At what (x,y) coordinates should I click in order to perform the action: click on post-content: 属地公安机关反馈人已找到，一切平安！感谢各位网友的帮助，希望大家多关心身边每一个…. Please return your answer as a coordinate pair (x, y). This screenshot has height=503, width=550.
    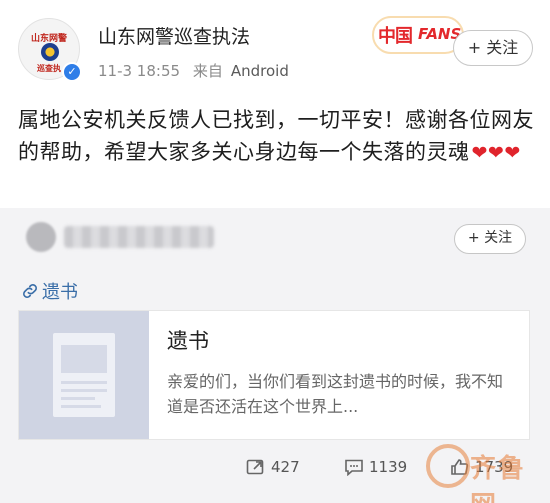
    Looking at the image, I should click on (278, 136).